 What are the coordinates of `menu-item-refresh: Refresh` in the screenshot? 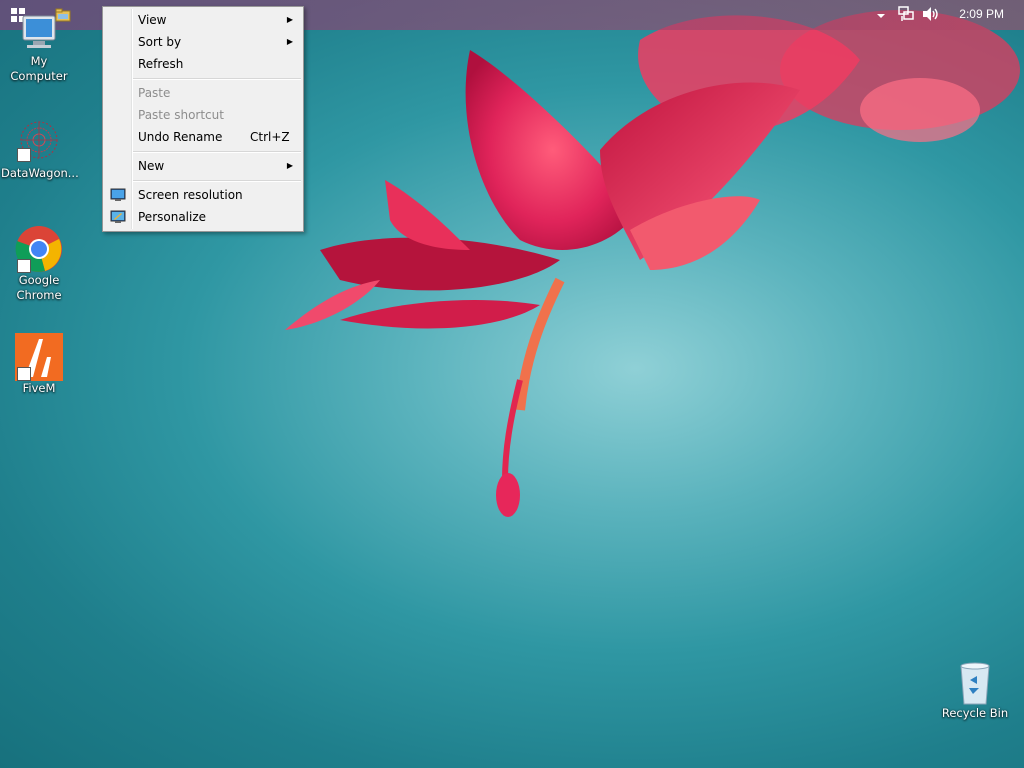 It's located at (203, 64).